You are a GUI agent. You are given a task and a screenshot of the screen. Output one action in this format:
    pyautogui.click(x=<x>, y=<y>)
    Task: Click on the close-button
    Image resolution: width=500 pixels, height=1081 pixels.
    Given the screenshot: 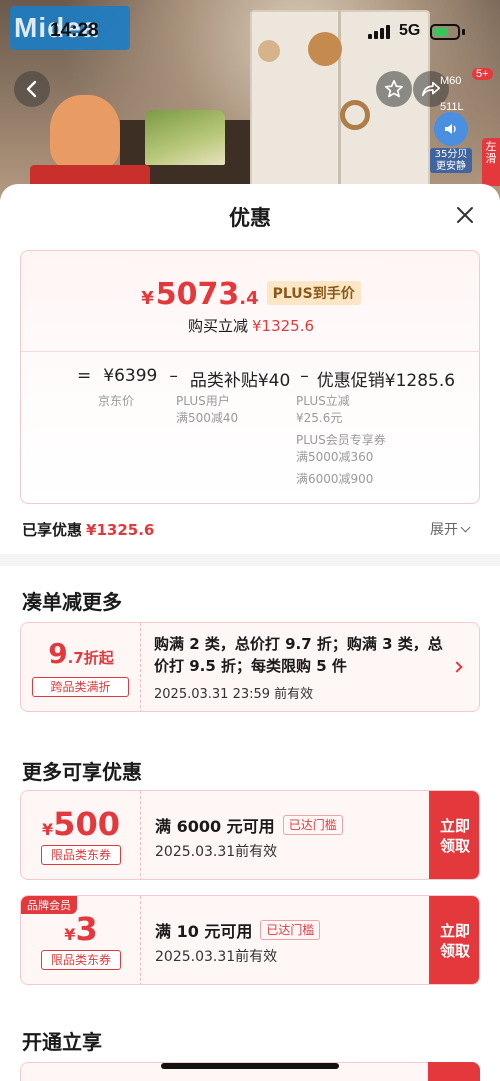 What is the action you would take?
    pyautogui.click(x=465, y=215)
    